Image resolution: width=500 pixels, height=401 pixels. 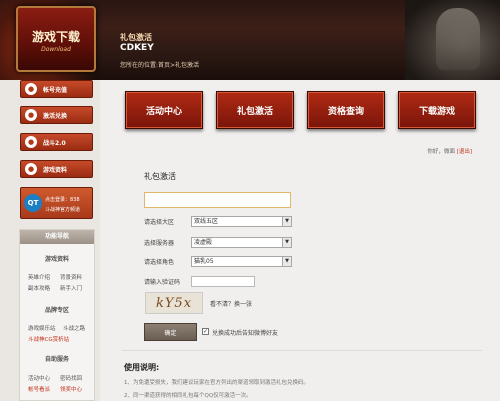 I want to click on download-game-button: 下载游戏, so click(x=437, y=110).